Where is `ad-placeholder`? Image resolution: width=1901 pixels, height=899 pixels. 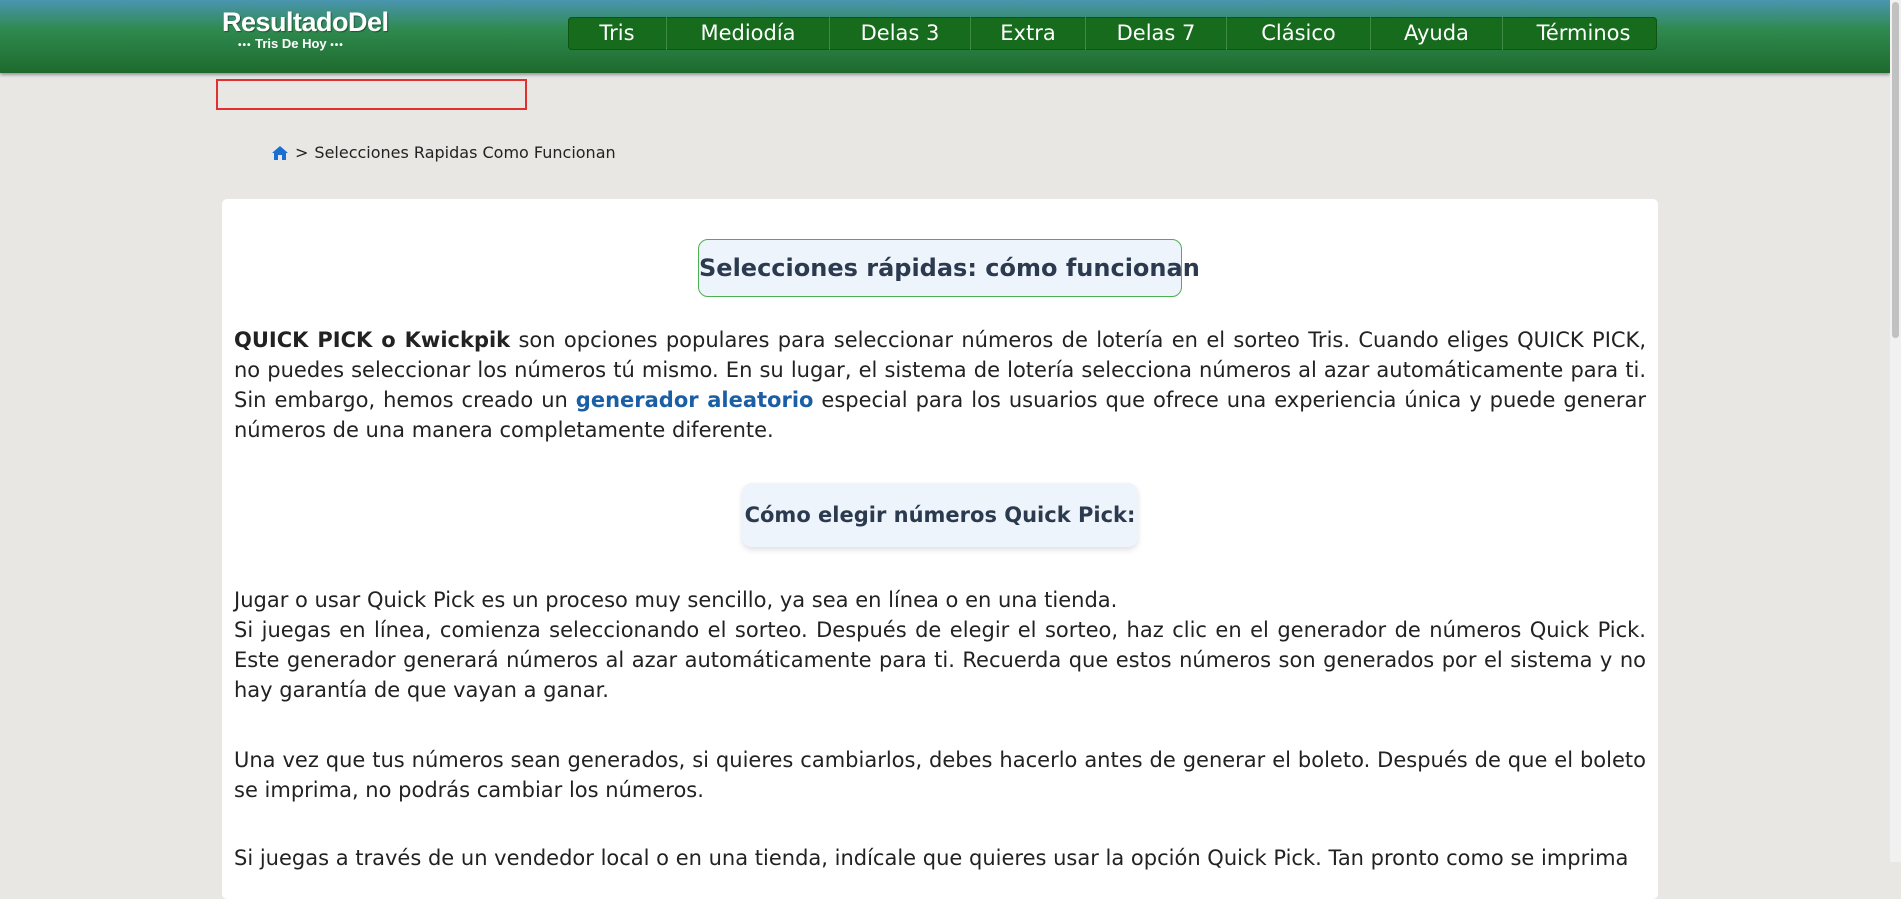
ad-placeholder is located at coordinates (371, 94).